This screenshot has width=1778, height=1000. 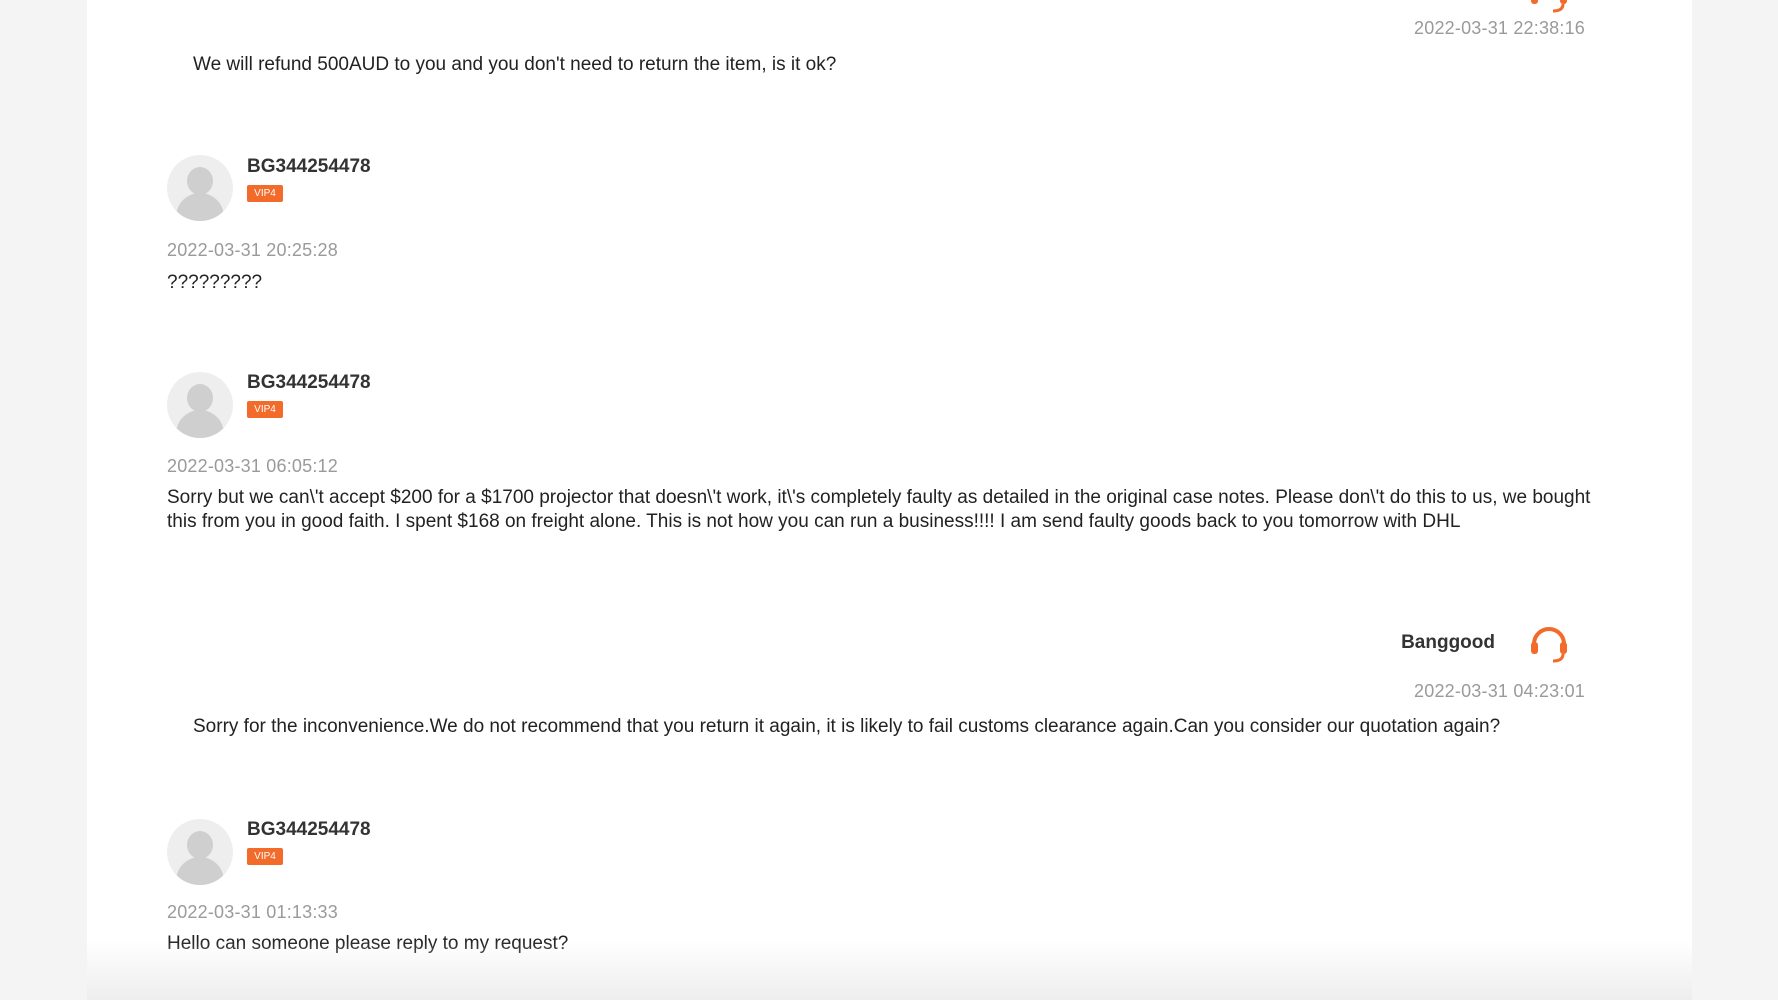 What do you see at coordinates (252, 912) in the screenshot?
I see `message-timestamp: 2022-03-31 01:13:33` at bounding box center [252, 912].